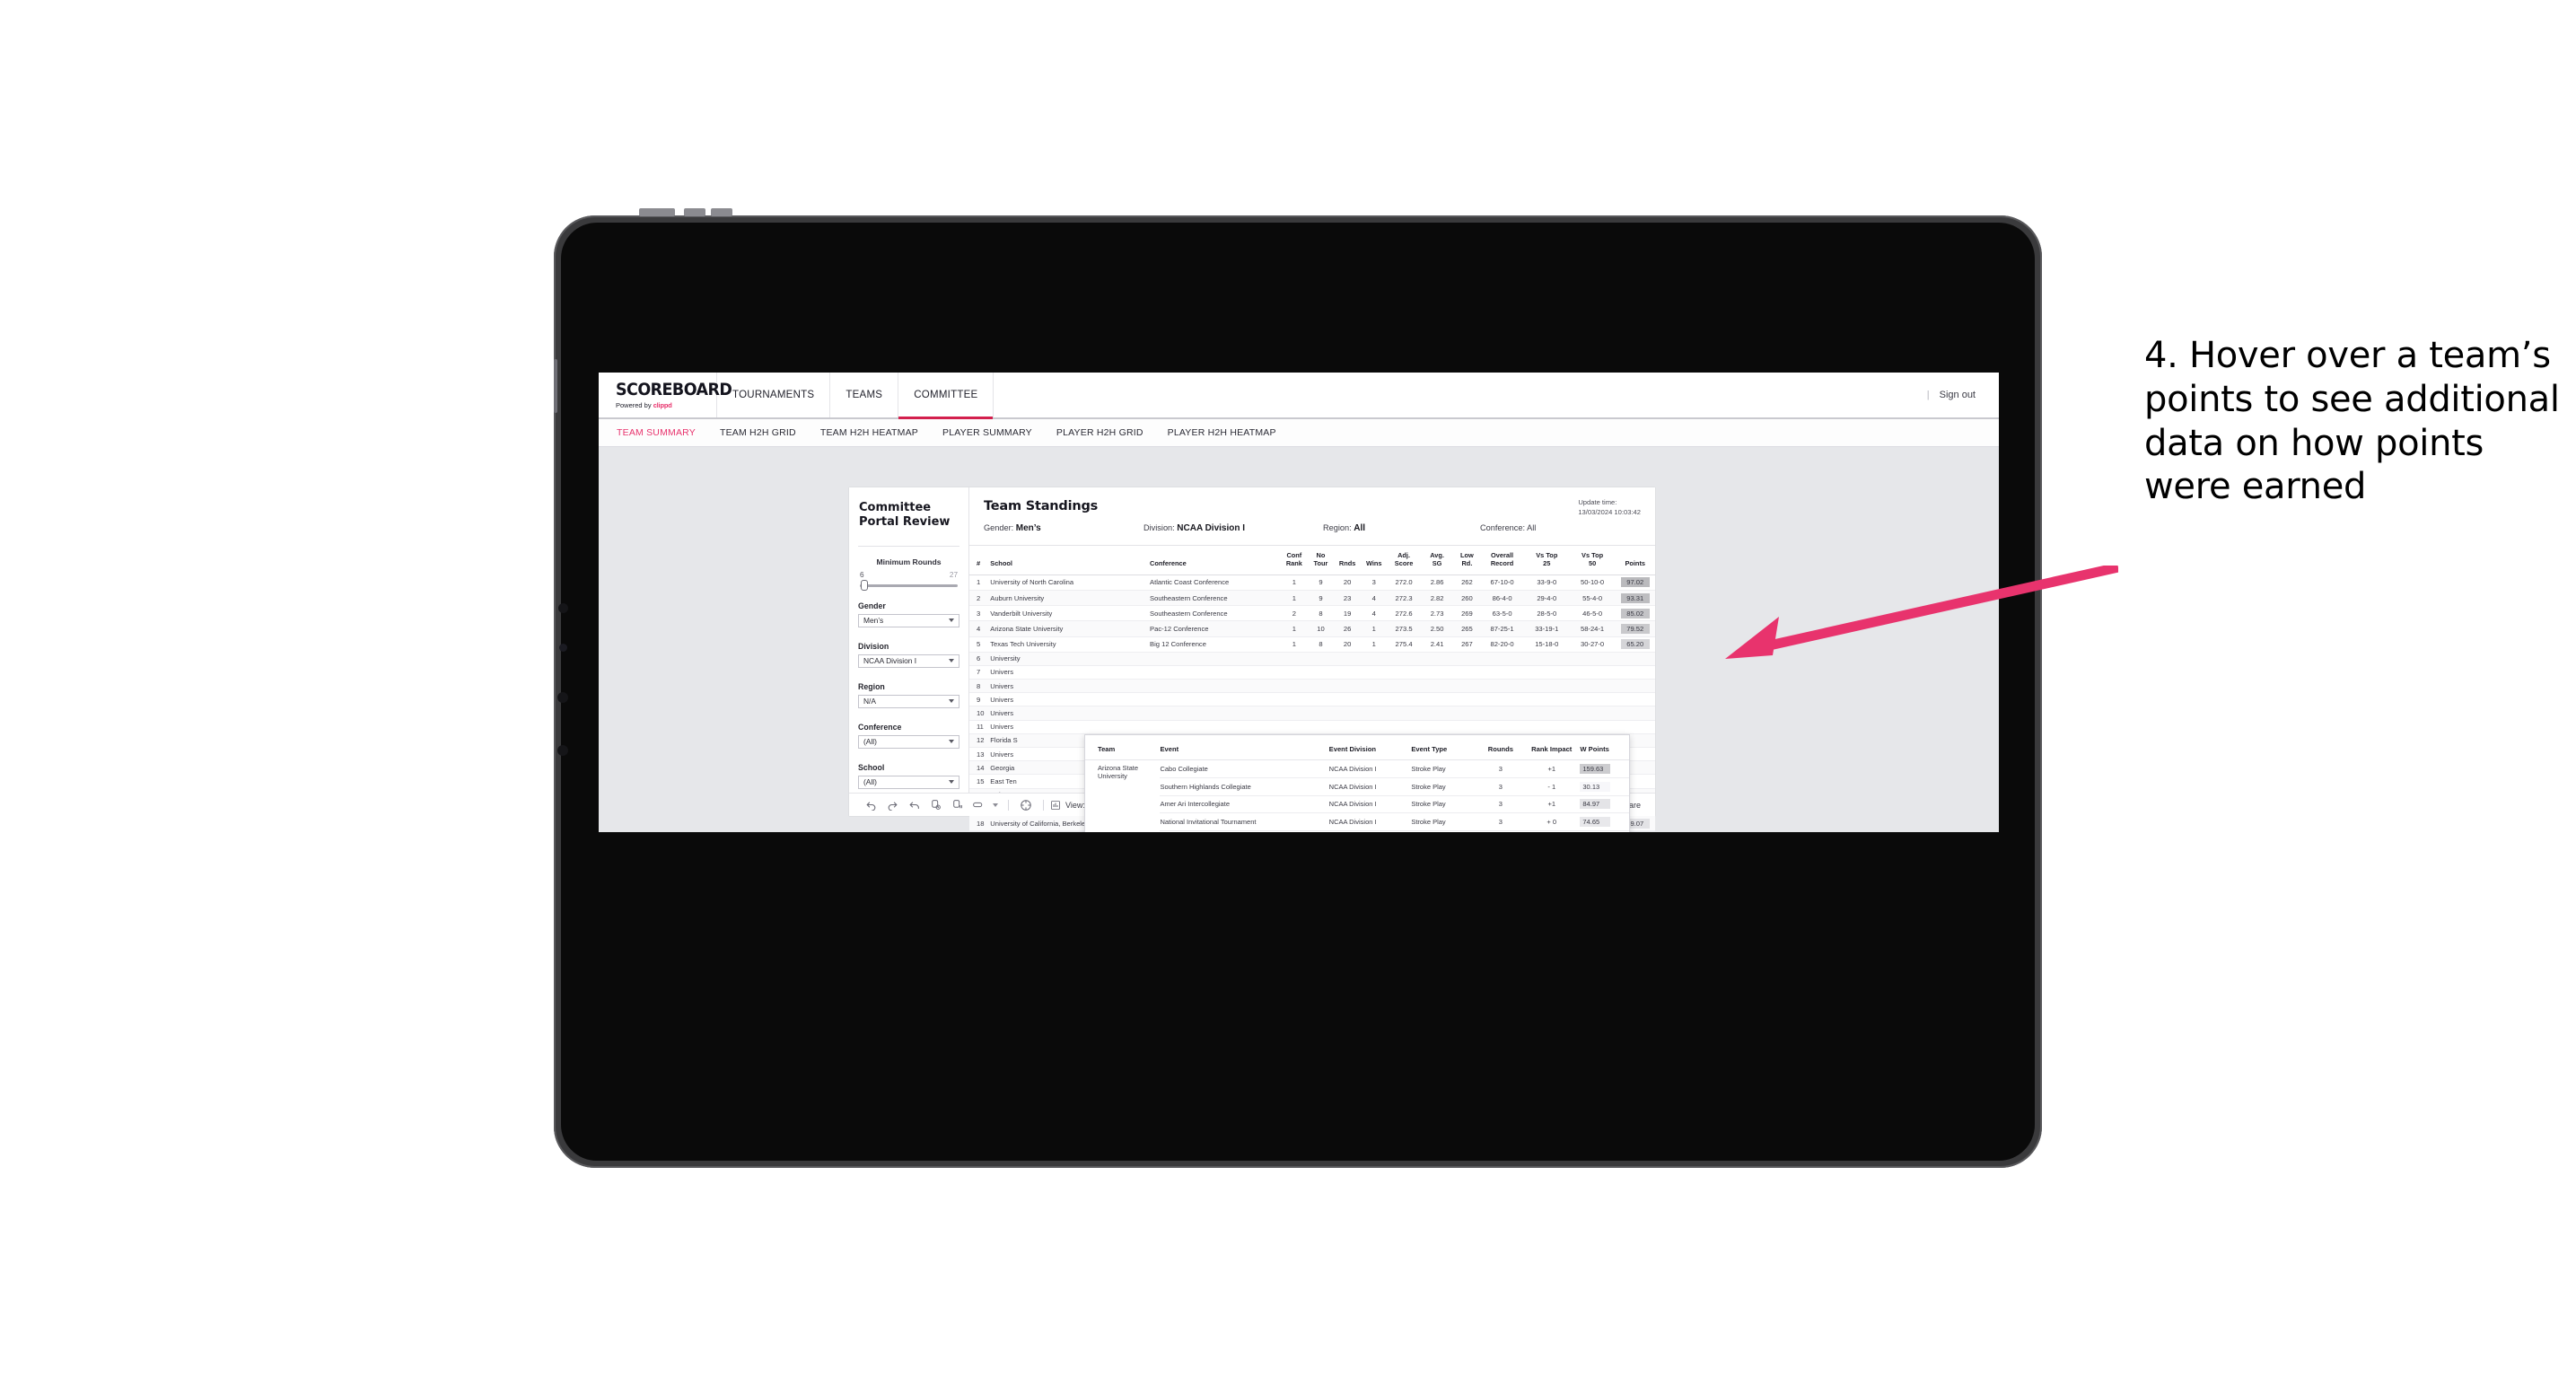  Describe the element at coordinates (774, 395) in the screenshot. I see `nav-item-tournaments: TOURNAMENTS` at that location.